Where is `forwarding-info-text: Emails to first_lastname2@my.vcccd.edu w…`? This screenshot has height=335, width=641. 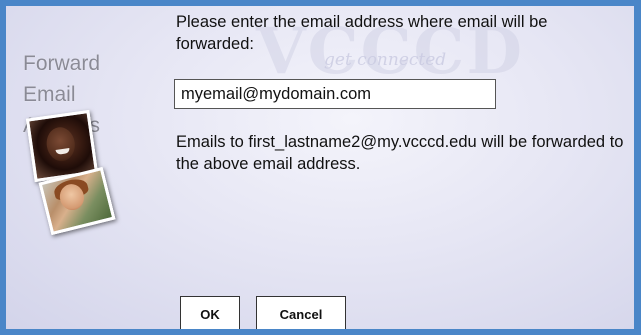
forwarding-info-text: Emails to first_lastname2@my.vcccd.edu w… is located at coordinates (400, 153).